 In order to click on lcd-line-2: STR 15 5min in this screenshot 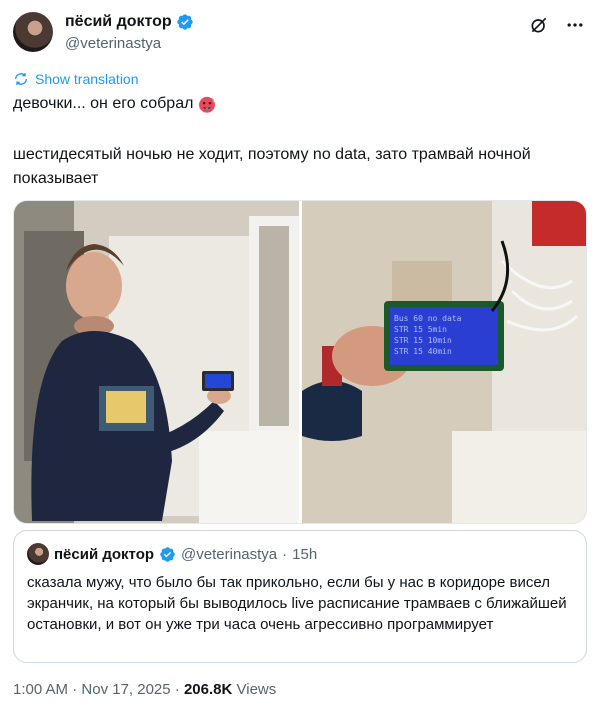, I will do `click(420, 329)`.